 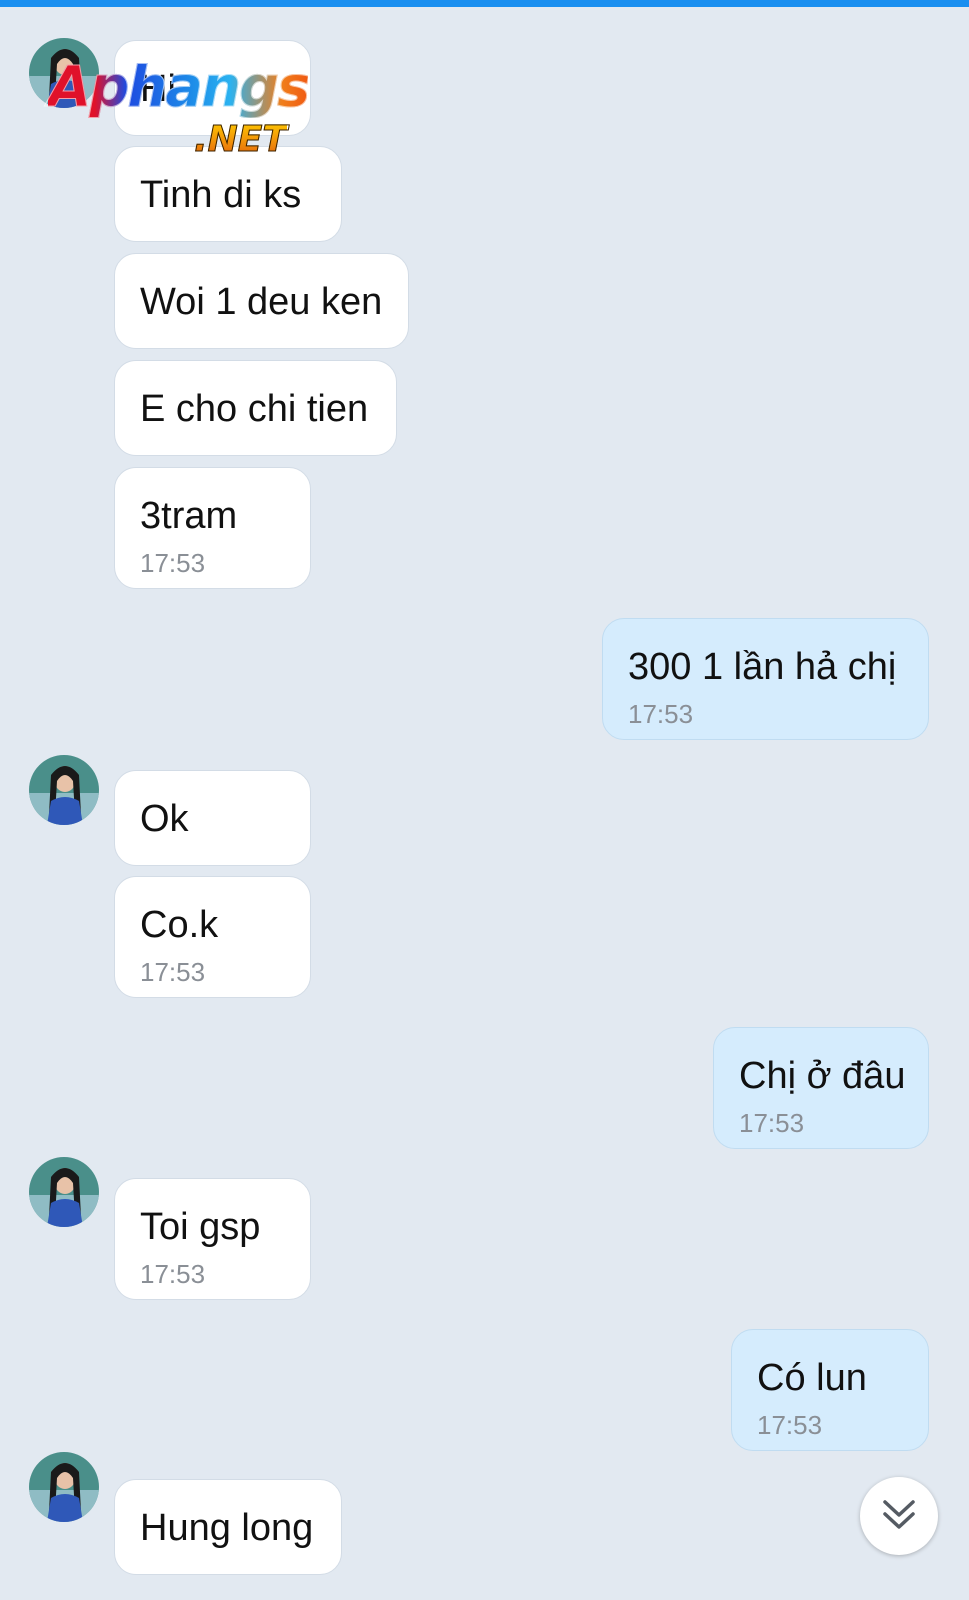 What do you see at coordinates (164, 819) in the screenshot?
I see `message-text: Ok` at bounding box center [164, 819].